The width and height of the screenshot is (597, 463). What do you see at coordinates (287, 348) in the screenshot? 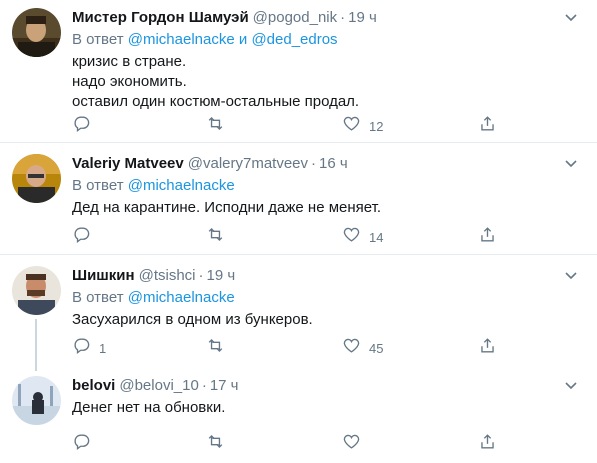
I see `tweet-actions: 1 45` at bounding box center [287, 348].